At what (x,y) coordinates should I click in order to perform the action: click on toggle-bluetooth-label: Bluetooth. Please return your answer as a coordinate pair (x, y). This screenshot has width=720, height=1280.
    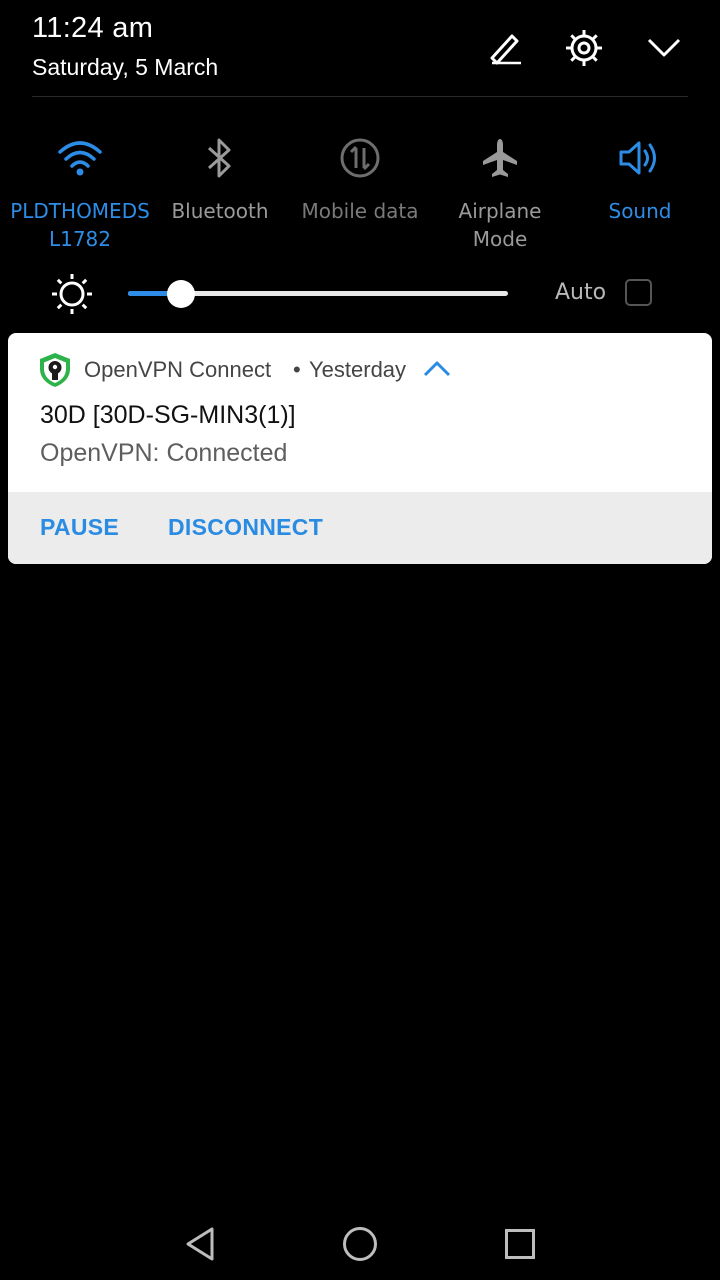
    Looking at the image, I should click on (220, 211).